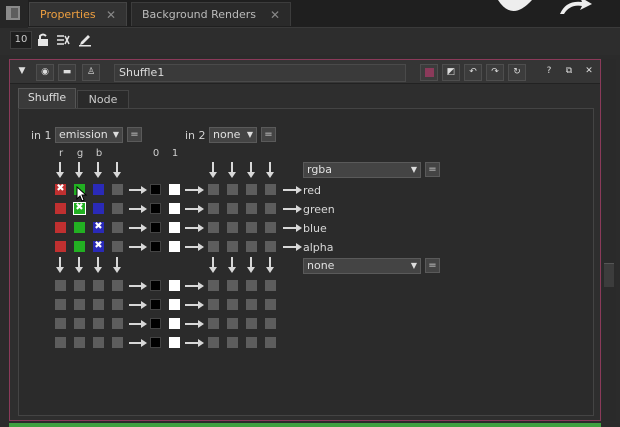 This screenshot has width=620, height=427. Describe the element at coordinates (47, 98) in the screenshot. I see `tab-shuffle: Shuffle` at that location.